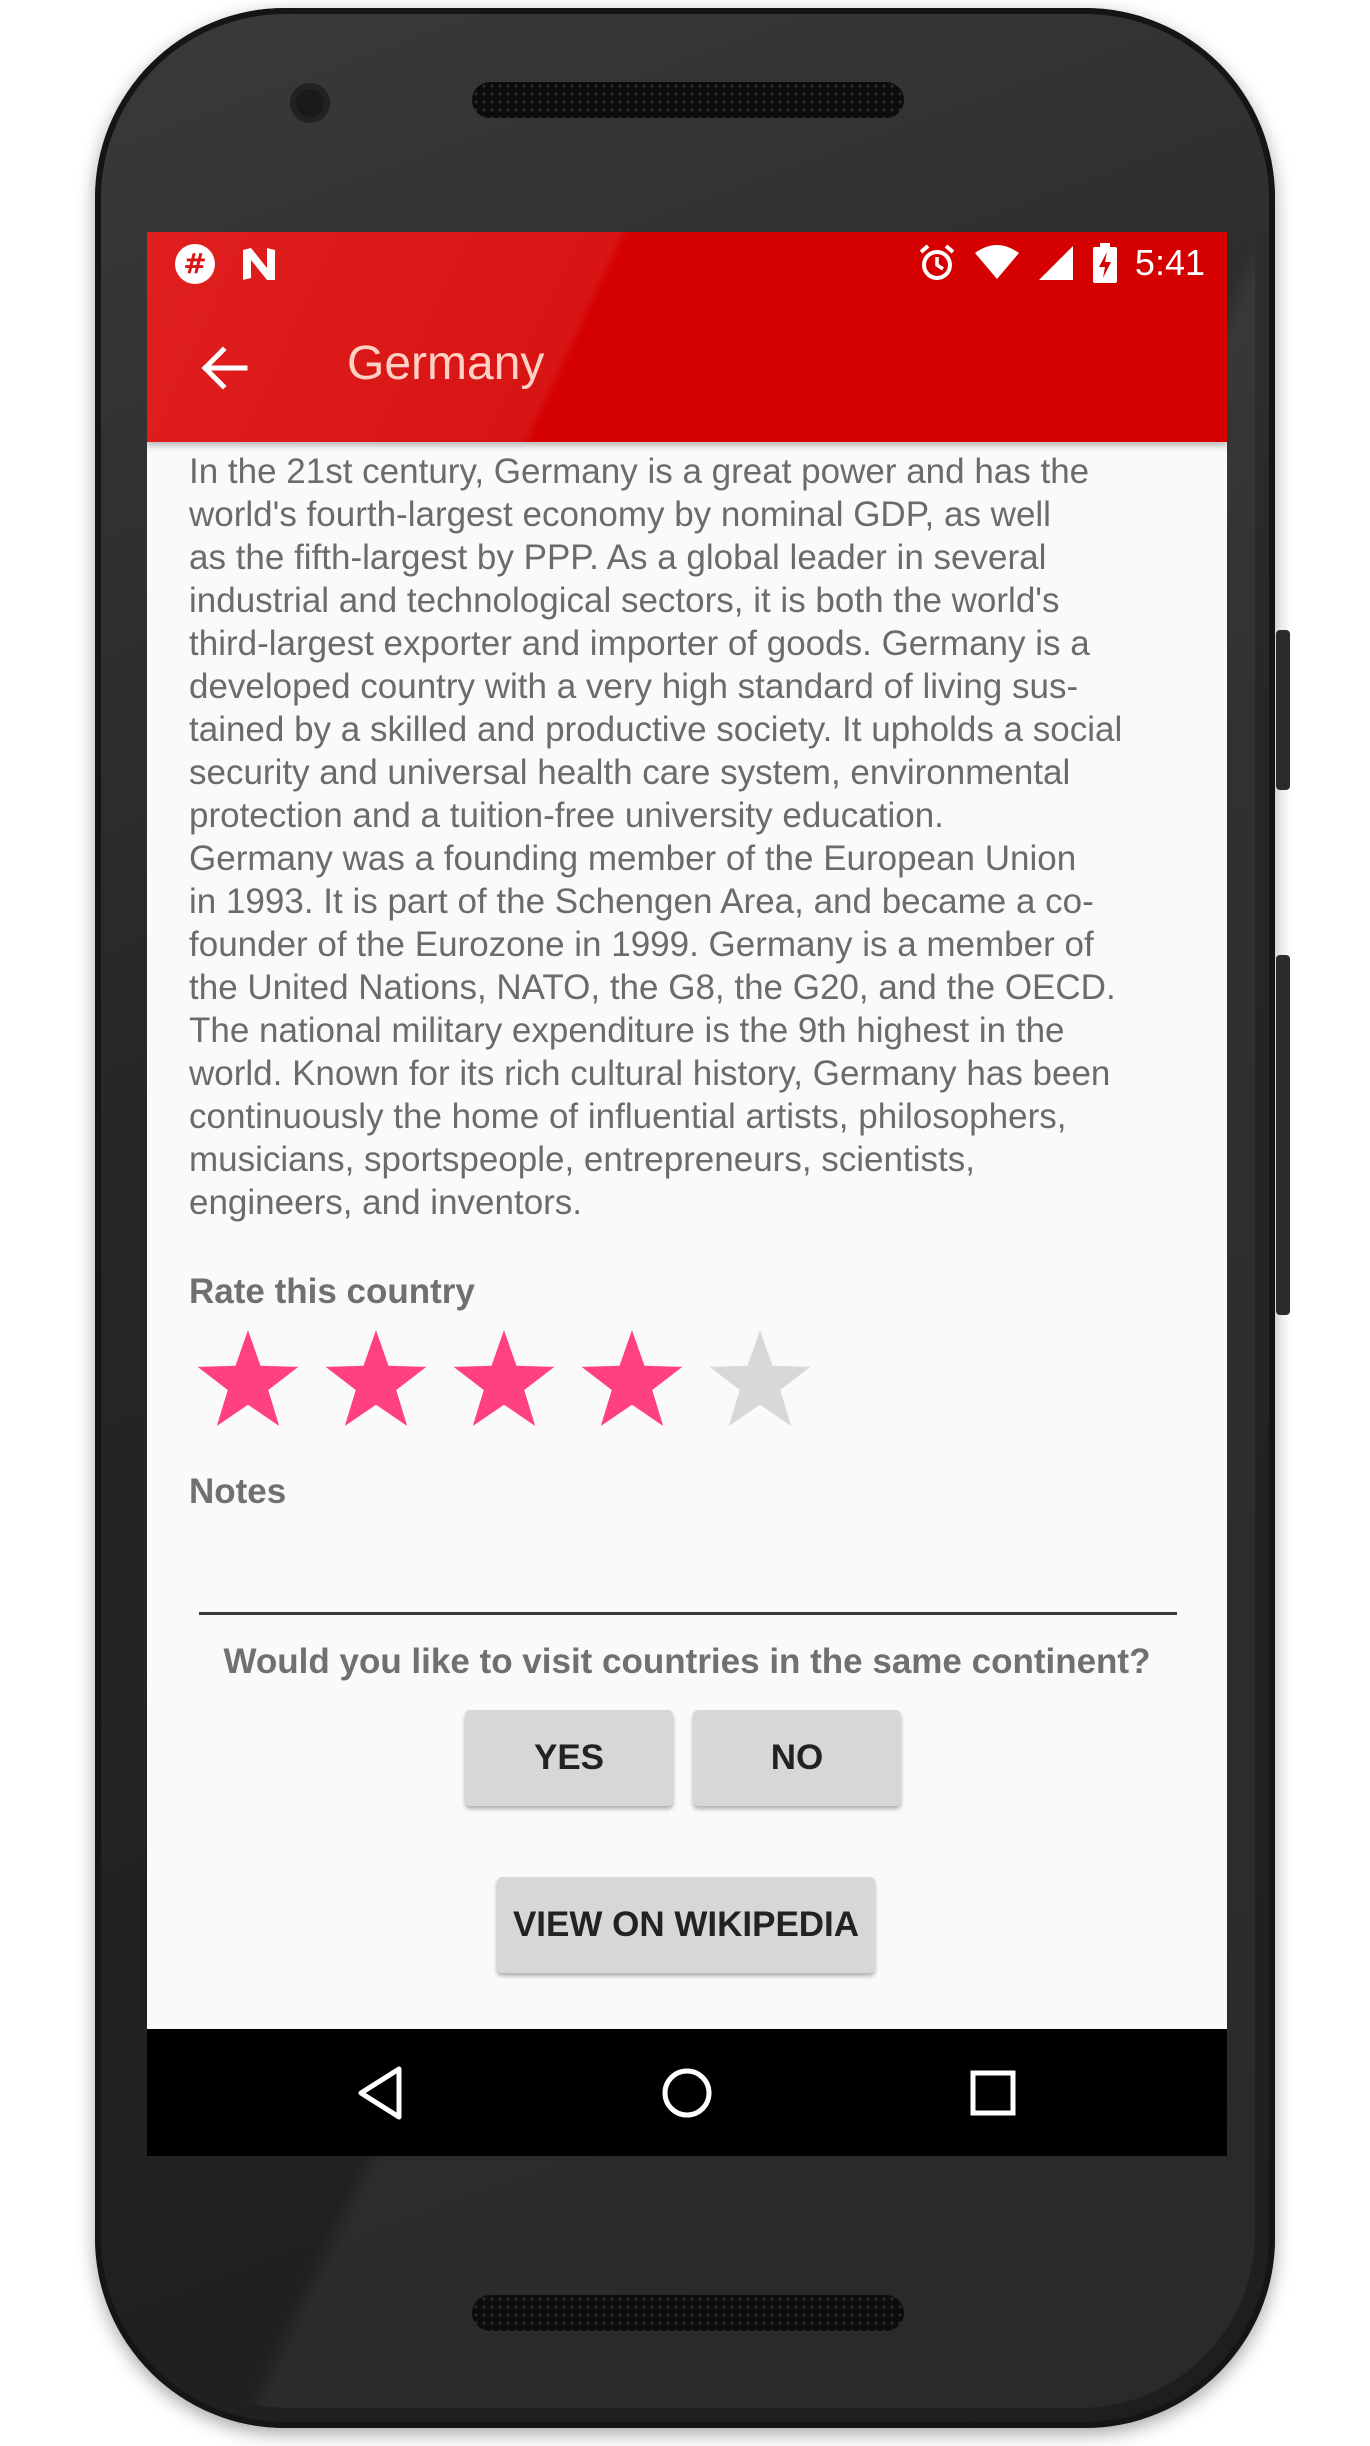 The width and height of the screenshot is (1370, 2446). I want to click on notes-input, so click(688, 1568).